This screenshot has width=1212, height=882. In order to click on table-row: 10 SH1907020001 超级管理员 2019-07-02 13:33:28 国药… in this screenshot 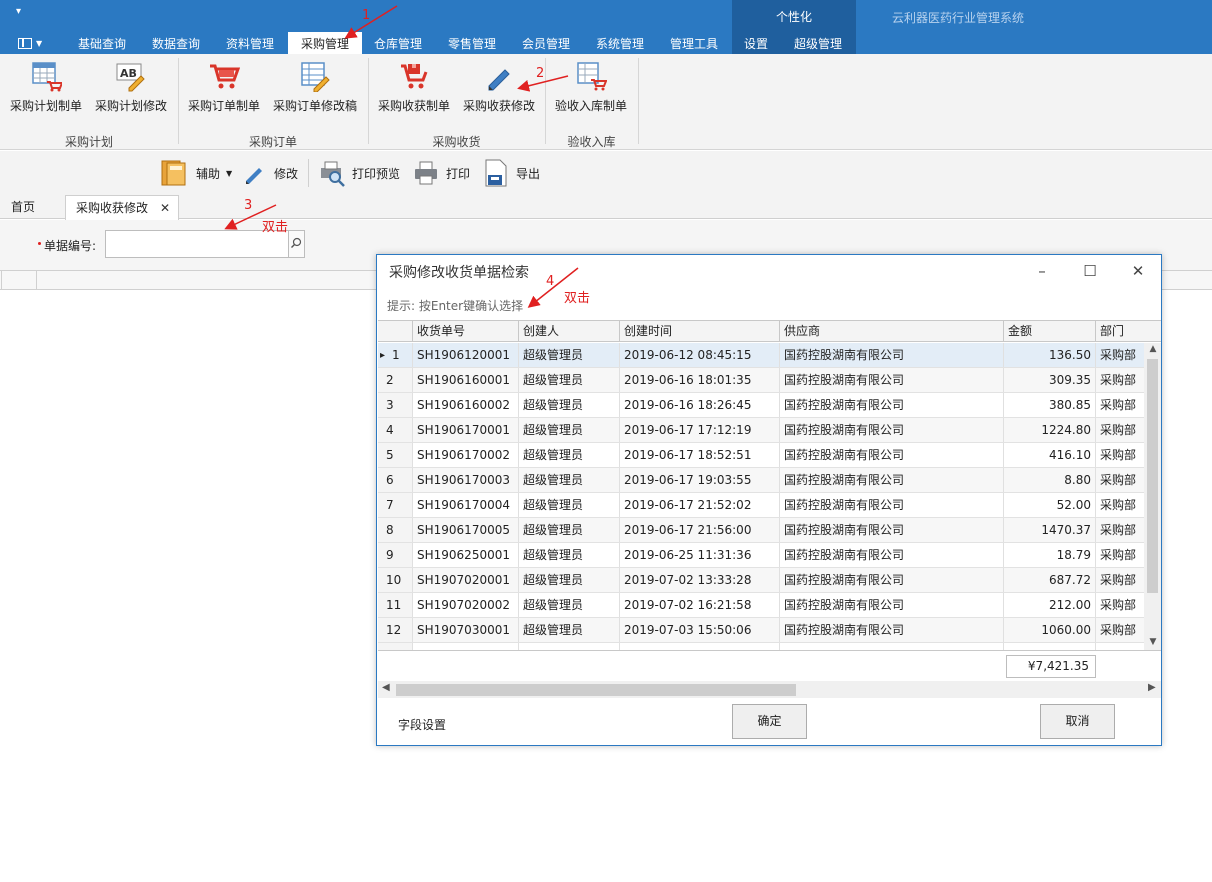, I will do `click(762, 580)`.